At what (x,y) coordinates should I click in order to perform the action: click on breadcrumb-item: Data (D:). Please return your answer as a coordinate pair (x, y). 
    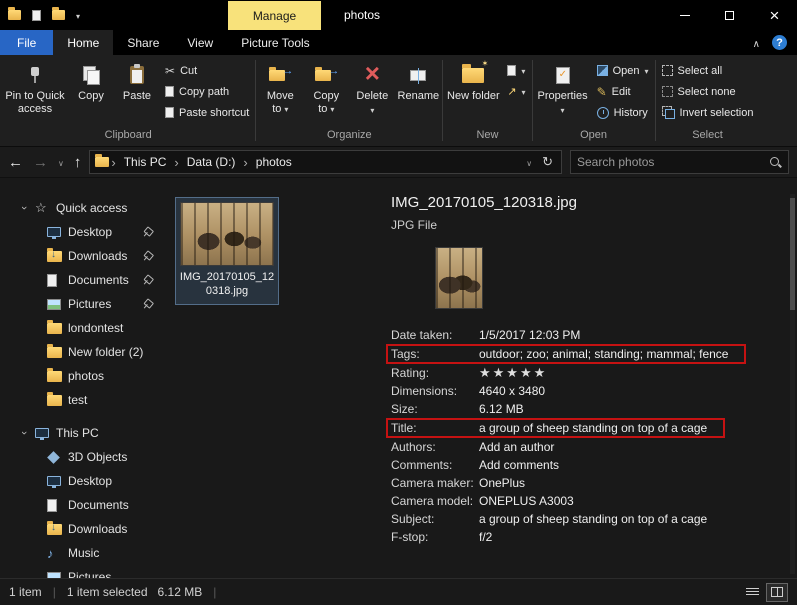
    Looking at the image, I should click on (211, 162).